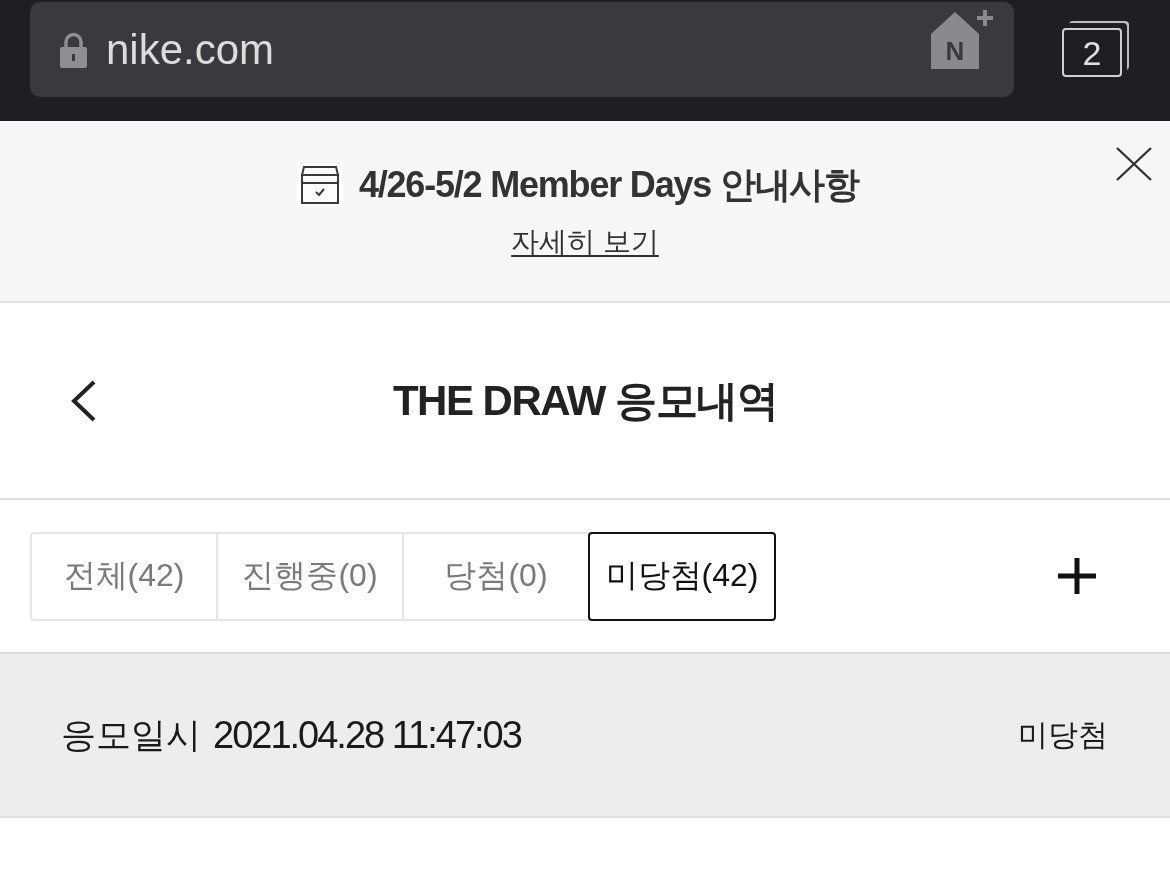 Image resolution: width=1170 pixels, height=876 pixels. I want to click on entry-status: 미당첨, so click(1063, 735).